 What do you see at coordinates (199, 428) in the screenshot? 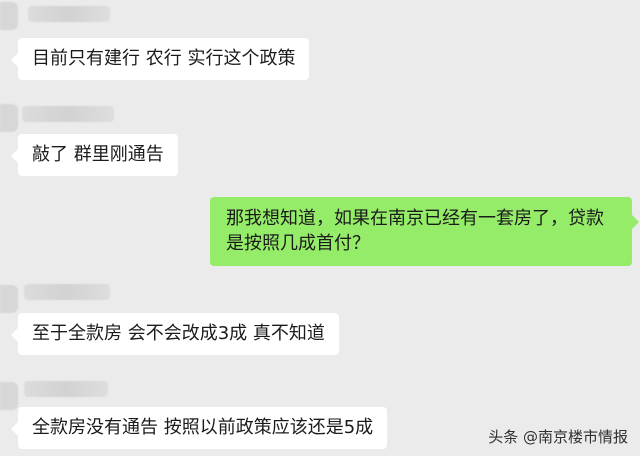
I see `message-bubble-incoming: 全款房没有通告 按照以前政策应该还是5成` at bounding box center [199, 428].